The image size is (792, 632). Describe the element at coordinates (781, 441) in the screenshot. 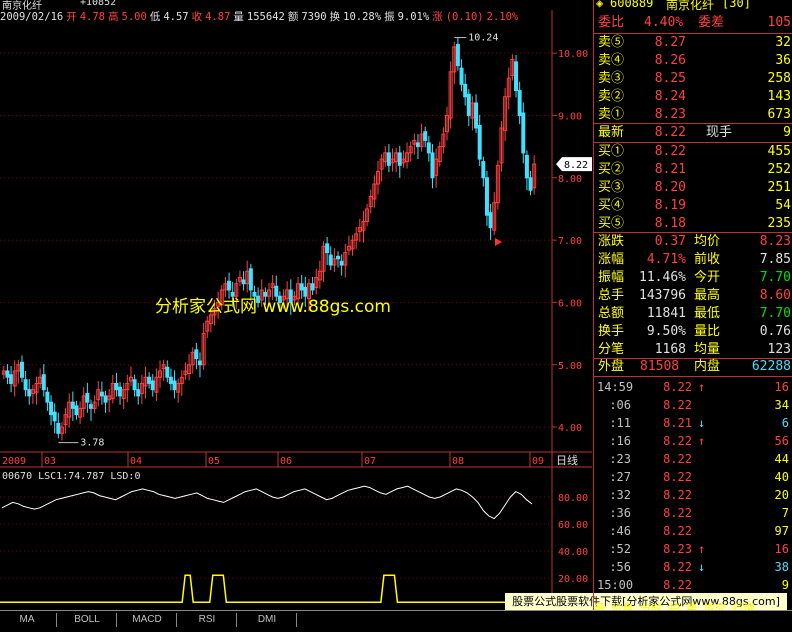

I see `tick-volume: 56` at that location.